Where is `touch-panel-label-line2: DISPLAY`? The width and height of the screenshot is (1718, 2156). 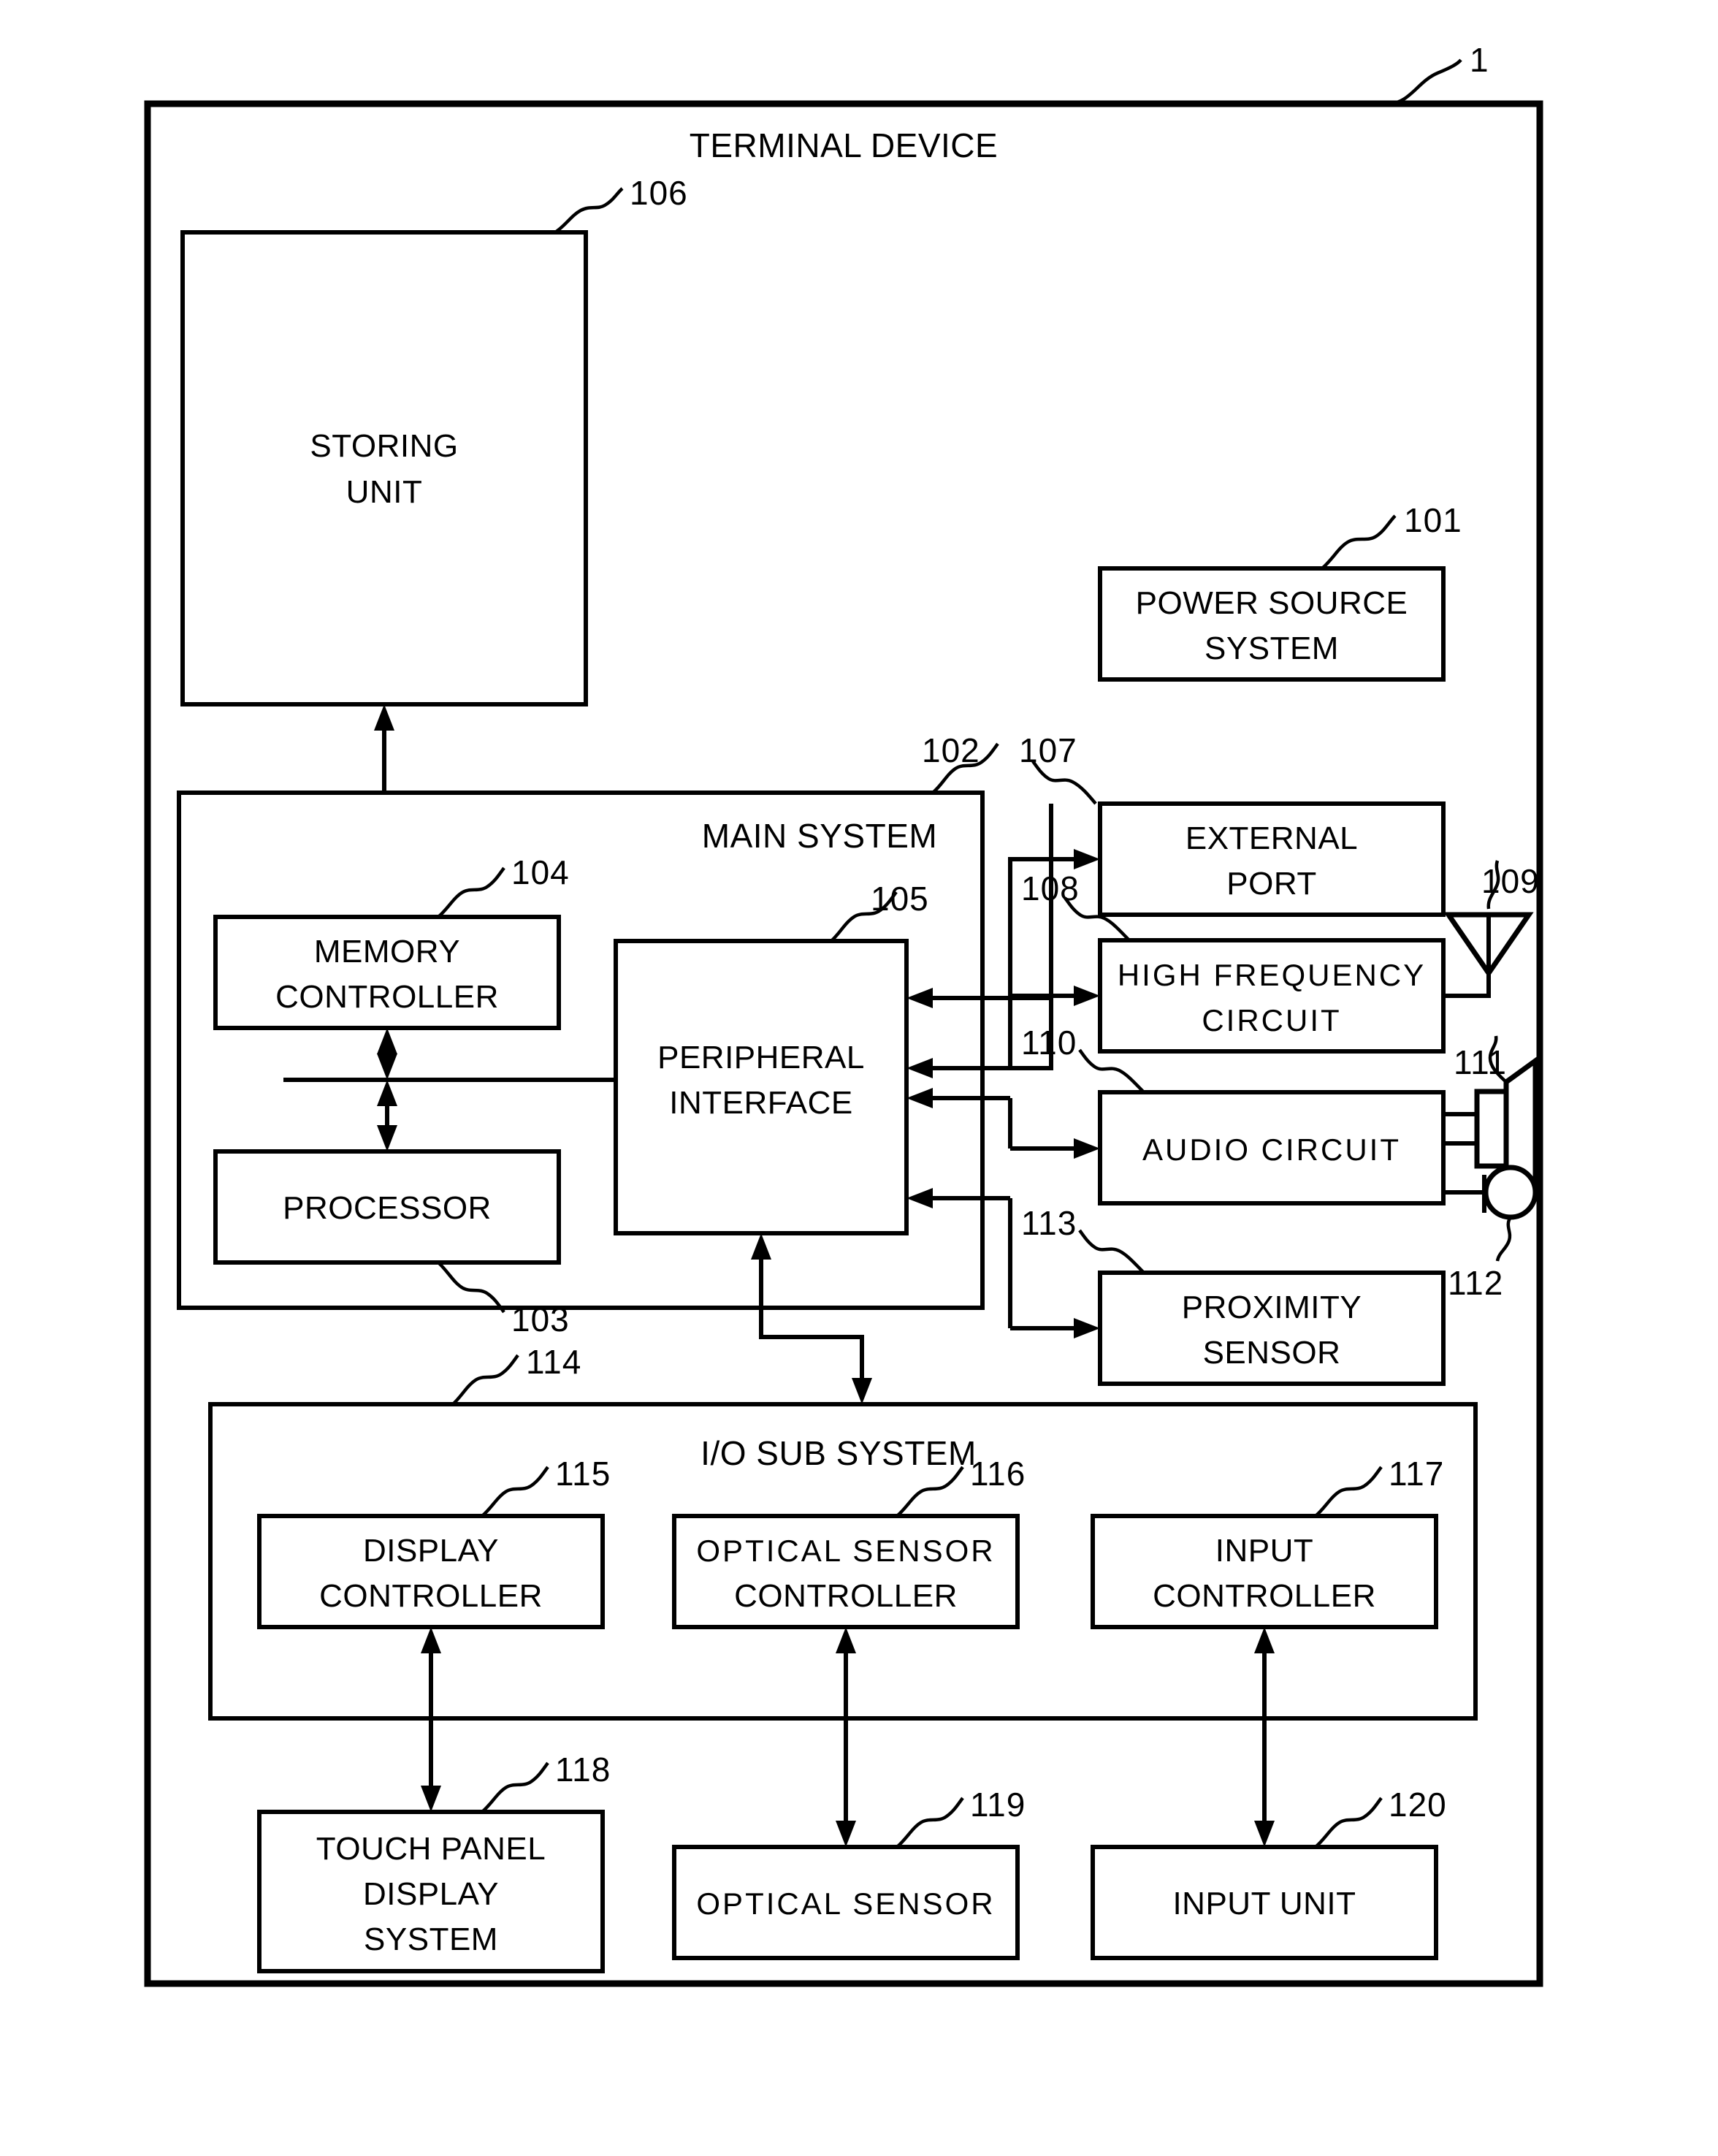 touch-panel-label-line2: DISPLAY is located at coordinates (431, 1894).